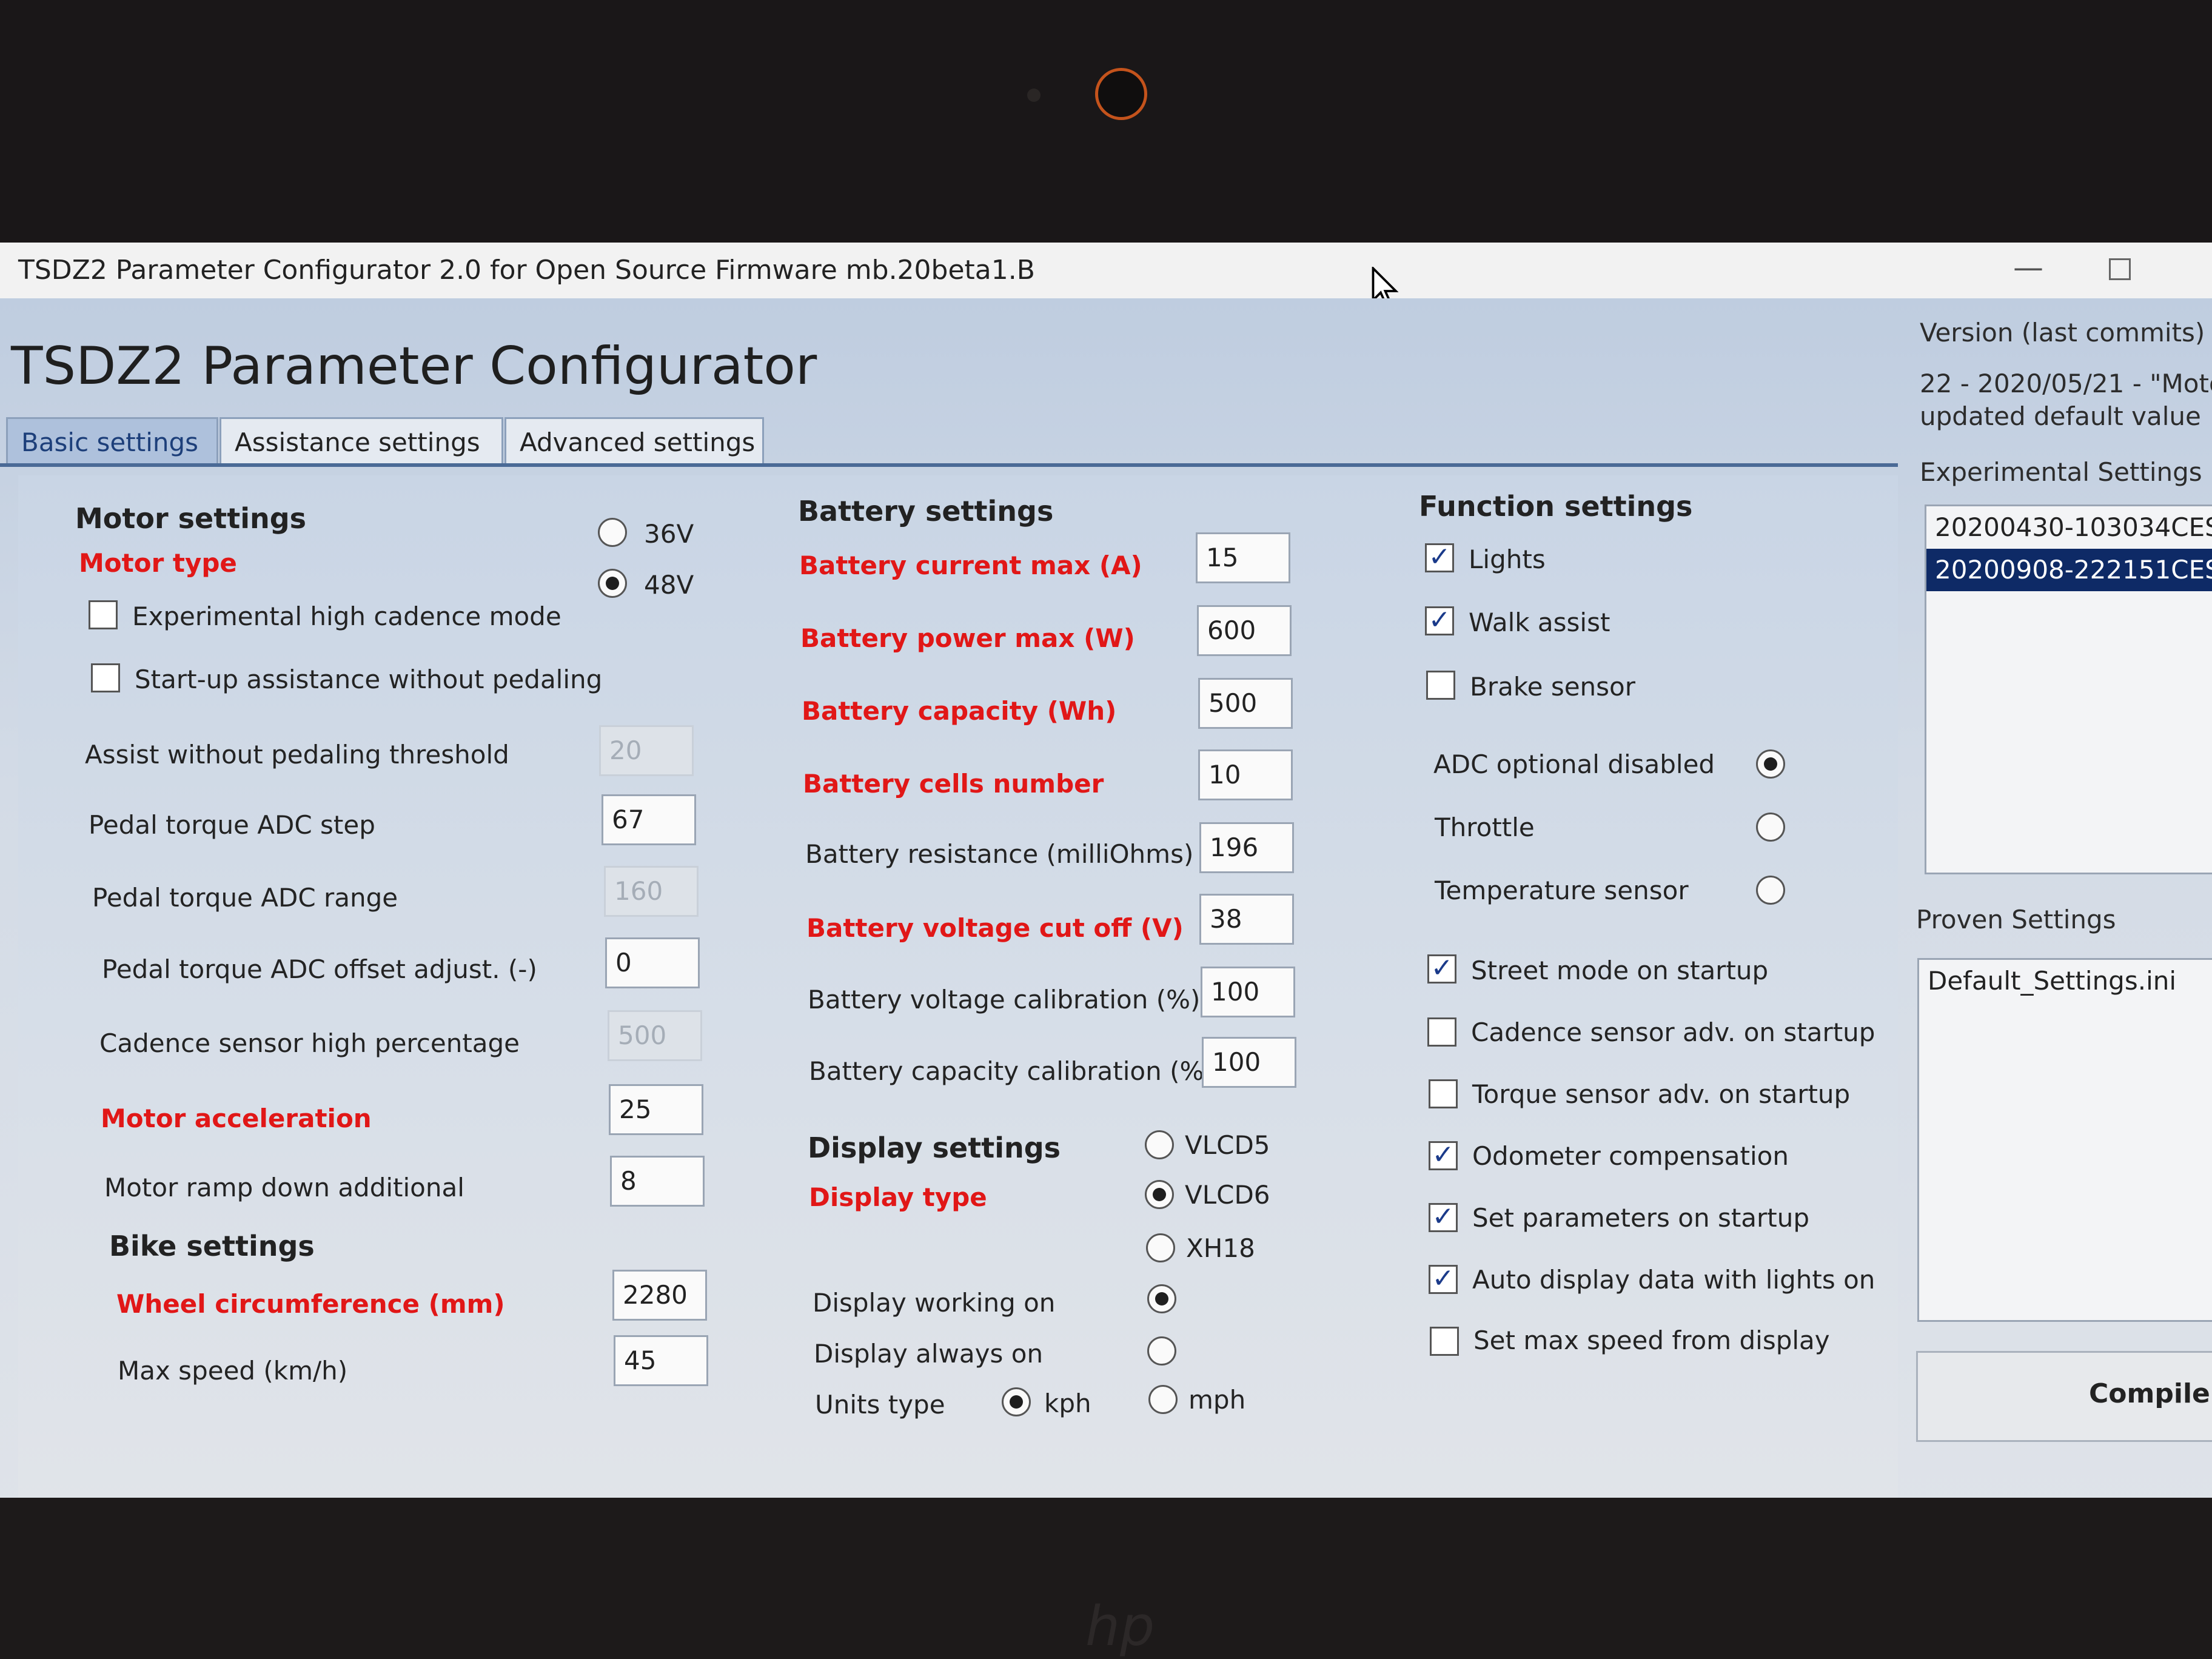 The image size is (2212, 1659). Describe the element at coordinates (2069, 570) in the screenshot. I see `list-item-selected: 20200908-222151CES` at that location.